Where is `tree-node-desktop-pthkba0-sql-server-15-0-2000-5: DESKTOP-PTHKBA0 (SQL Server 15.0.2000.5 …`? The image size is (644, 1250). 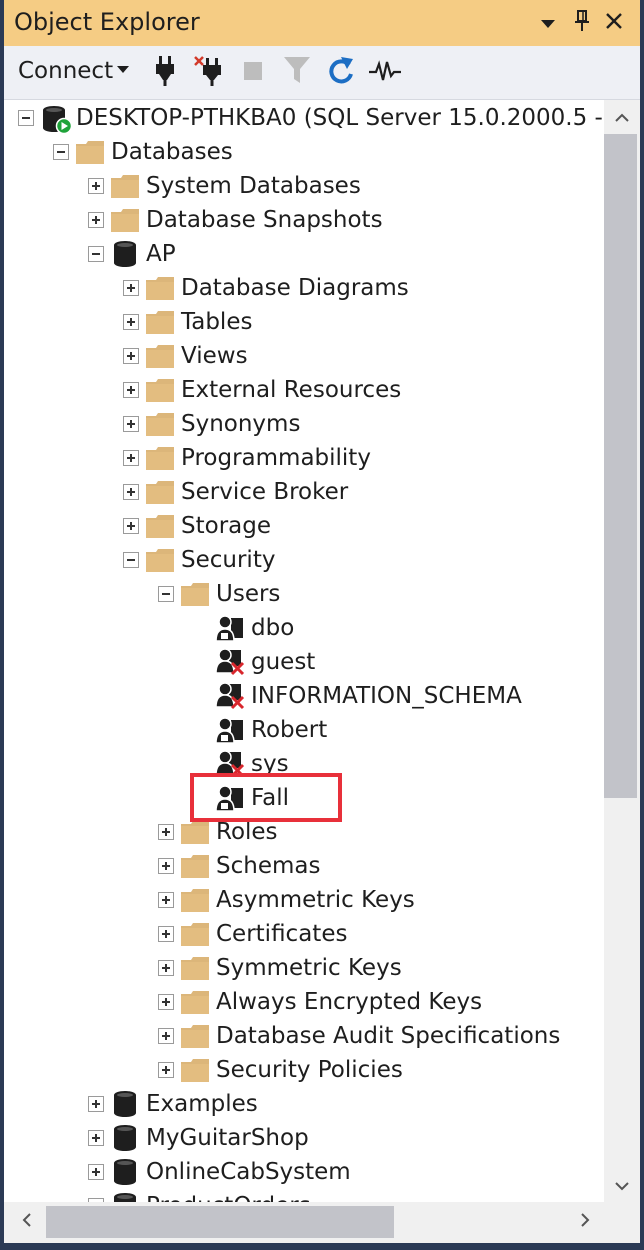
tree-node-desktop-pthkba0-sql-server-15-0-2000-5: DESKTOP-PTHKBA0 (SQL Server 15.0.2000.5 … is located at coordinates (304, 118).